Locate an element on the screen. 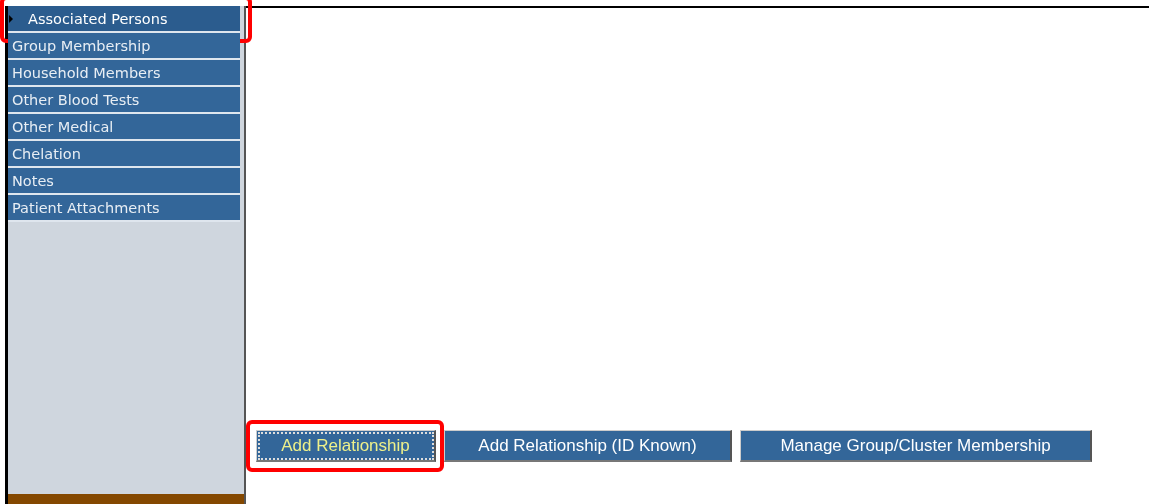 The image size is (1149, 504). sidebar-item: Chelation is located at coordinates (124, 154).